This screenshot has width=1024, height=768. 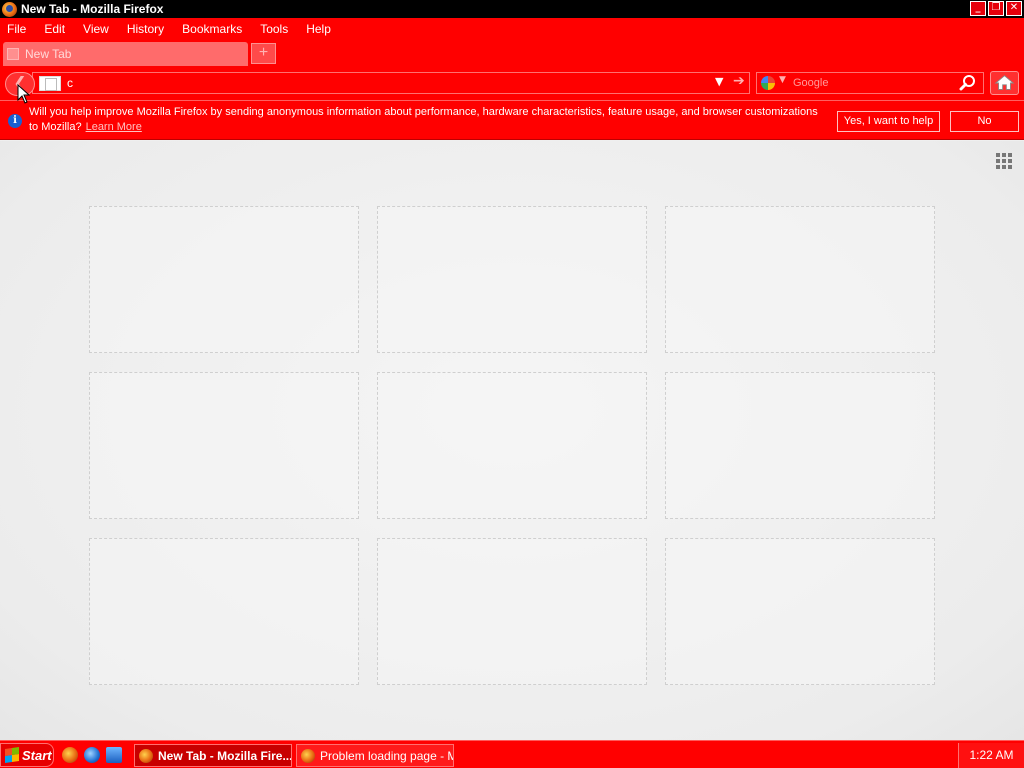 What do you see at coordinates (263, 53) in the screenshot?
I see `new-tab-button: +` at bounding box center [263, 53].